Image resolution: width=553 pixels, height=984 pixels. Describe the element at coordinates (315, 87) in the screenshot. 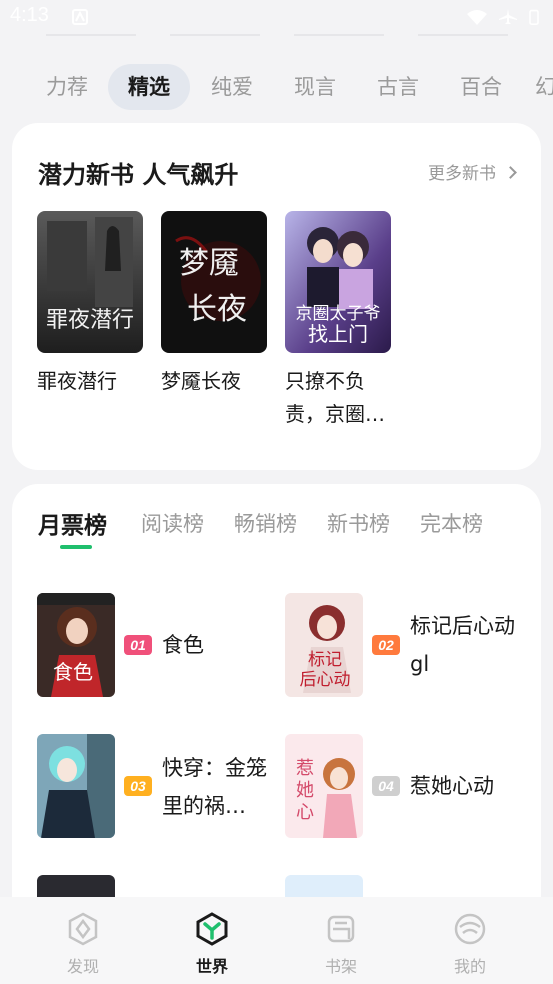

I see `category-tab: 现言` at that location.